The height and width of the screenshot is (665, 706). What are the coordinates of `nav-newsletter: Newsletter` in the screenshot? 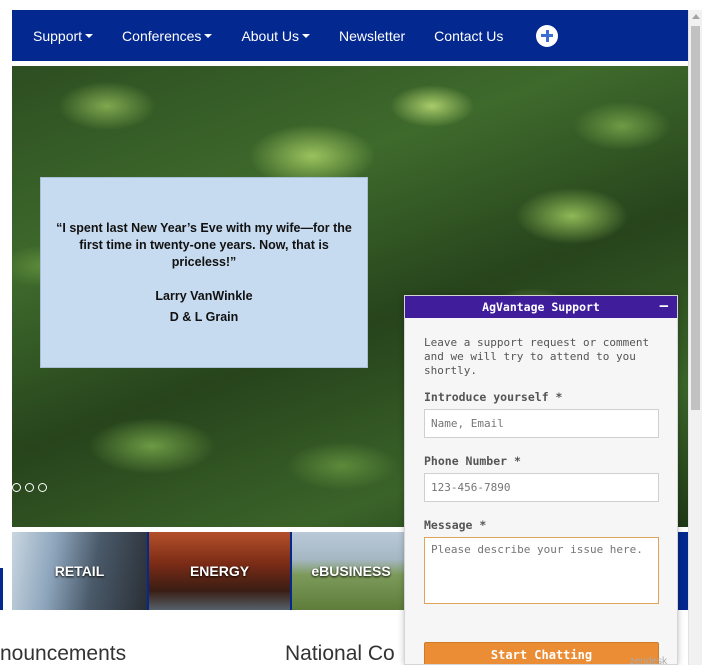 It's located at (372, 36).